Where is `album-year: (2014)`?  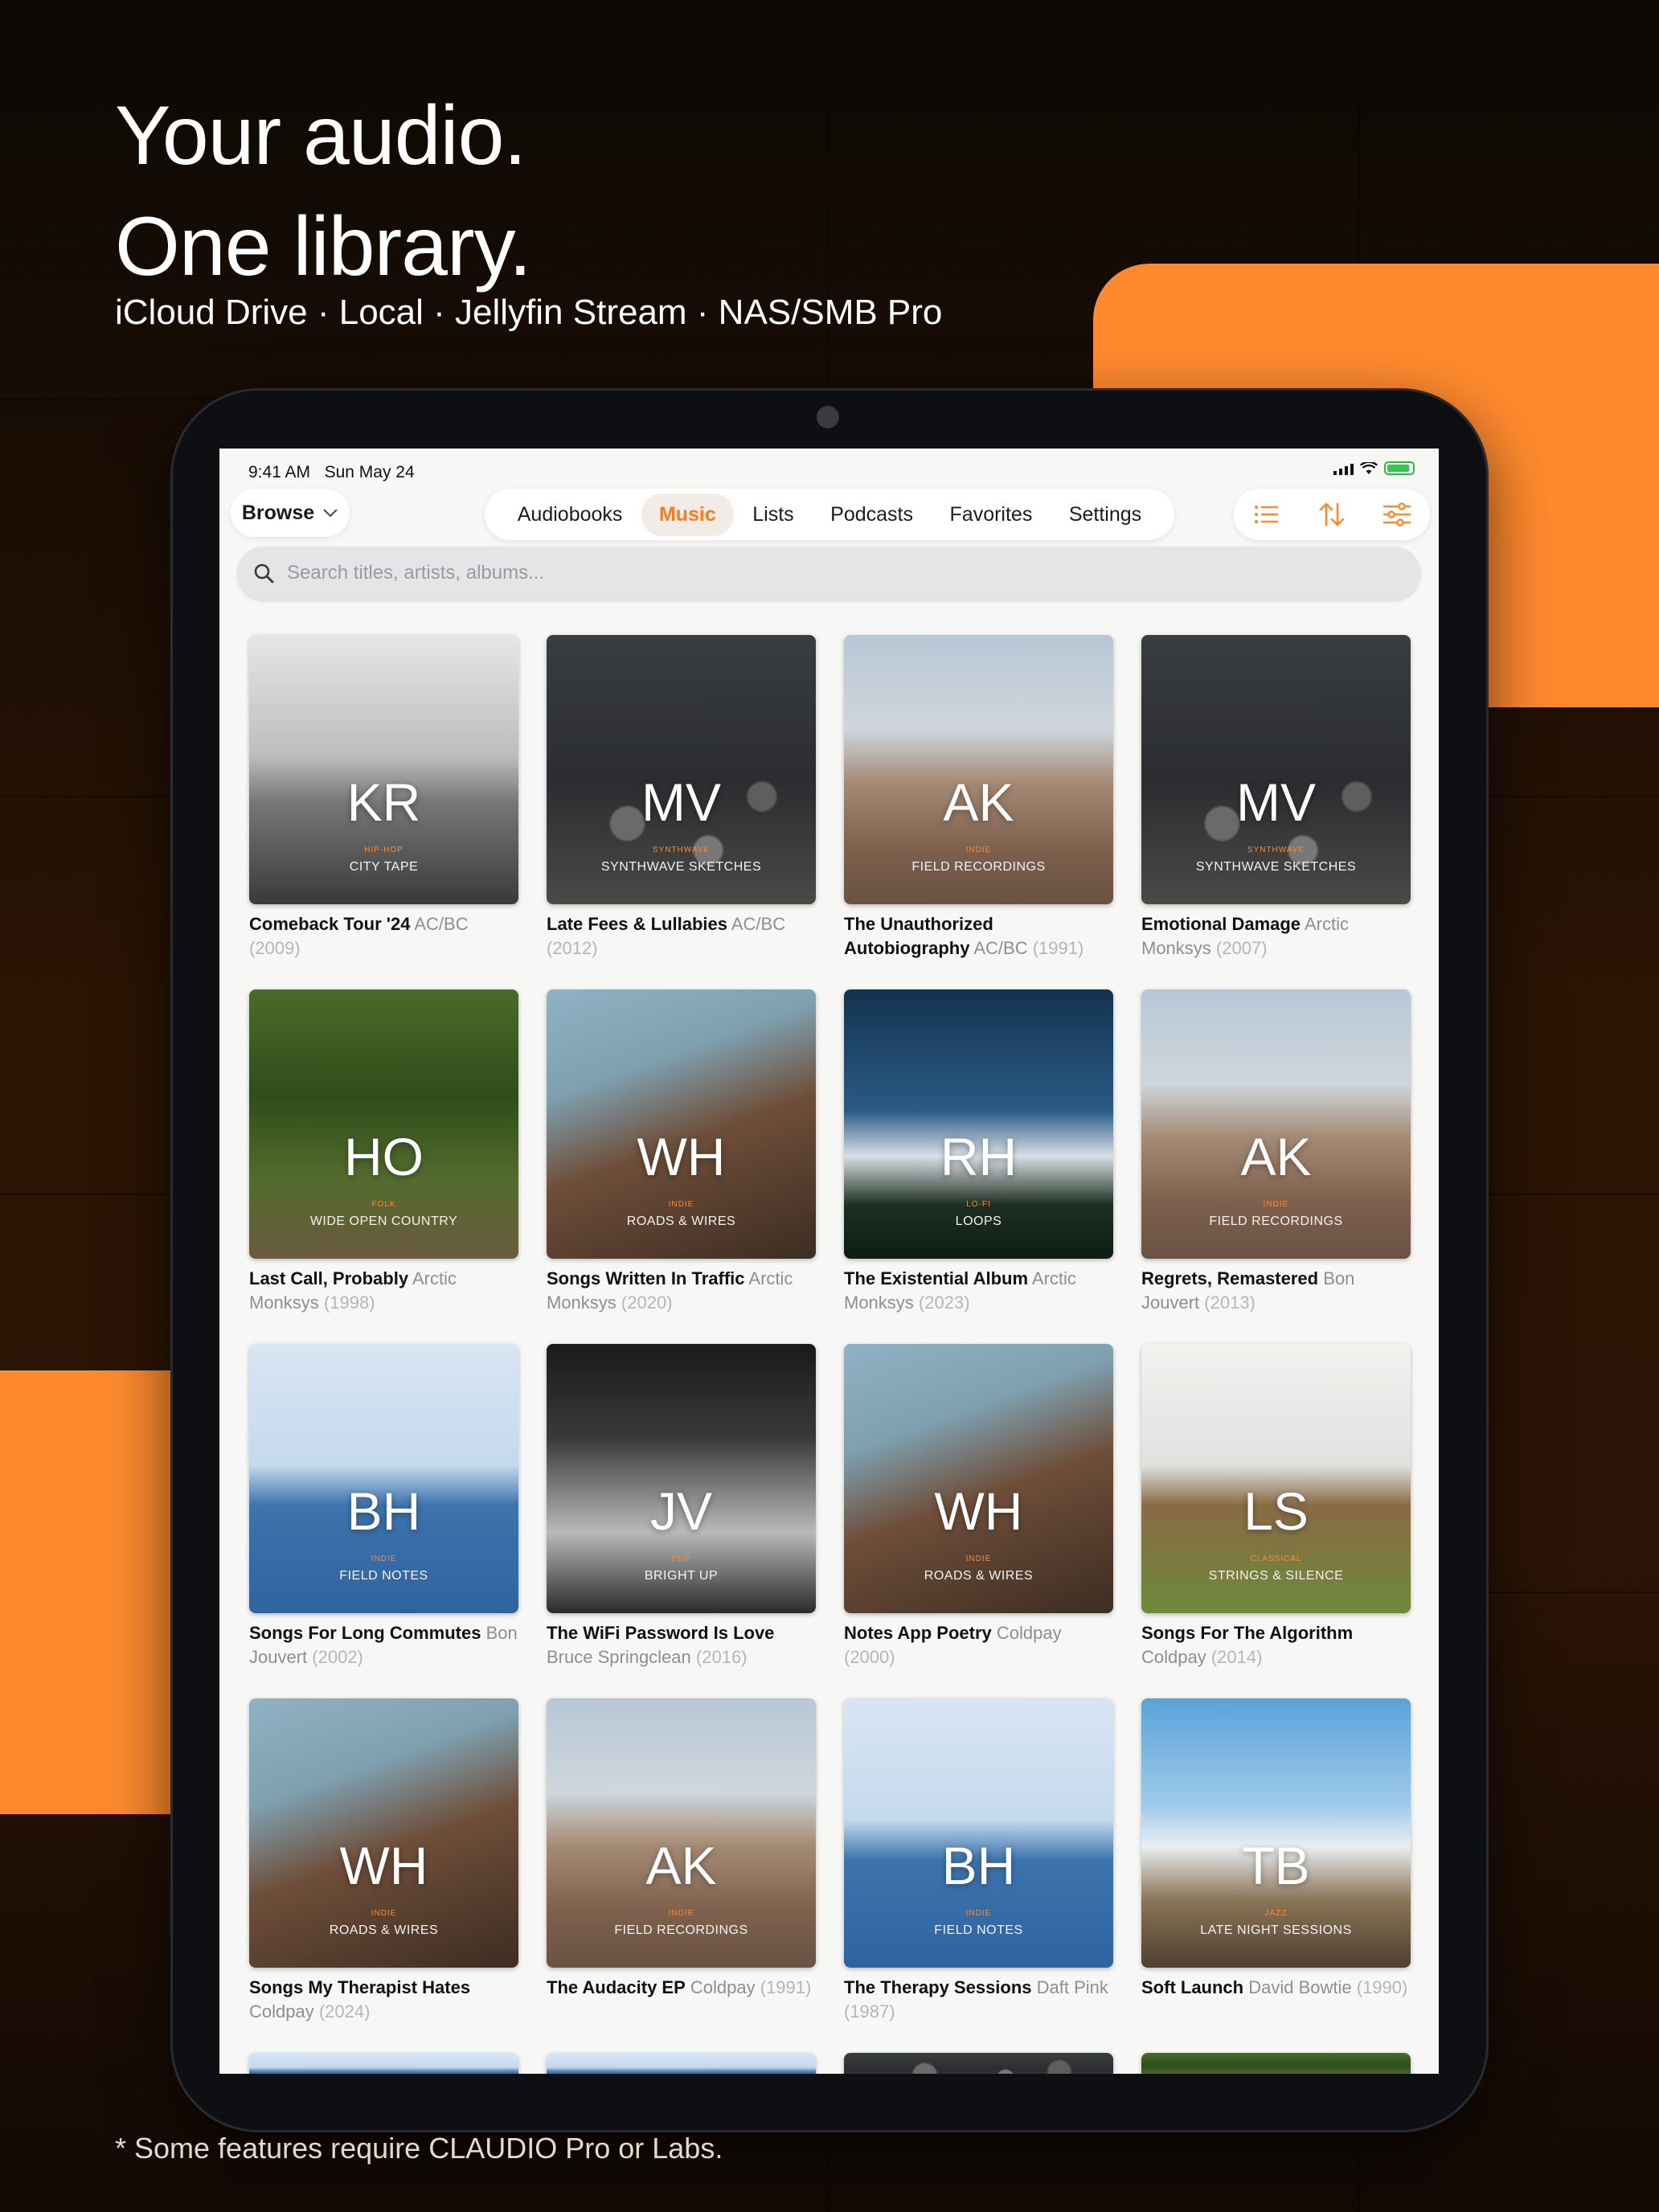 album-year: (2014) is located at coordinates (1236, 1657).